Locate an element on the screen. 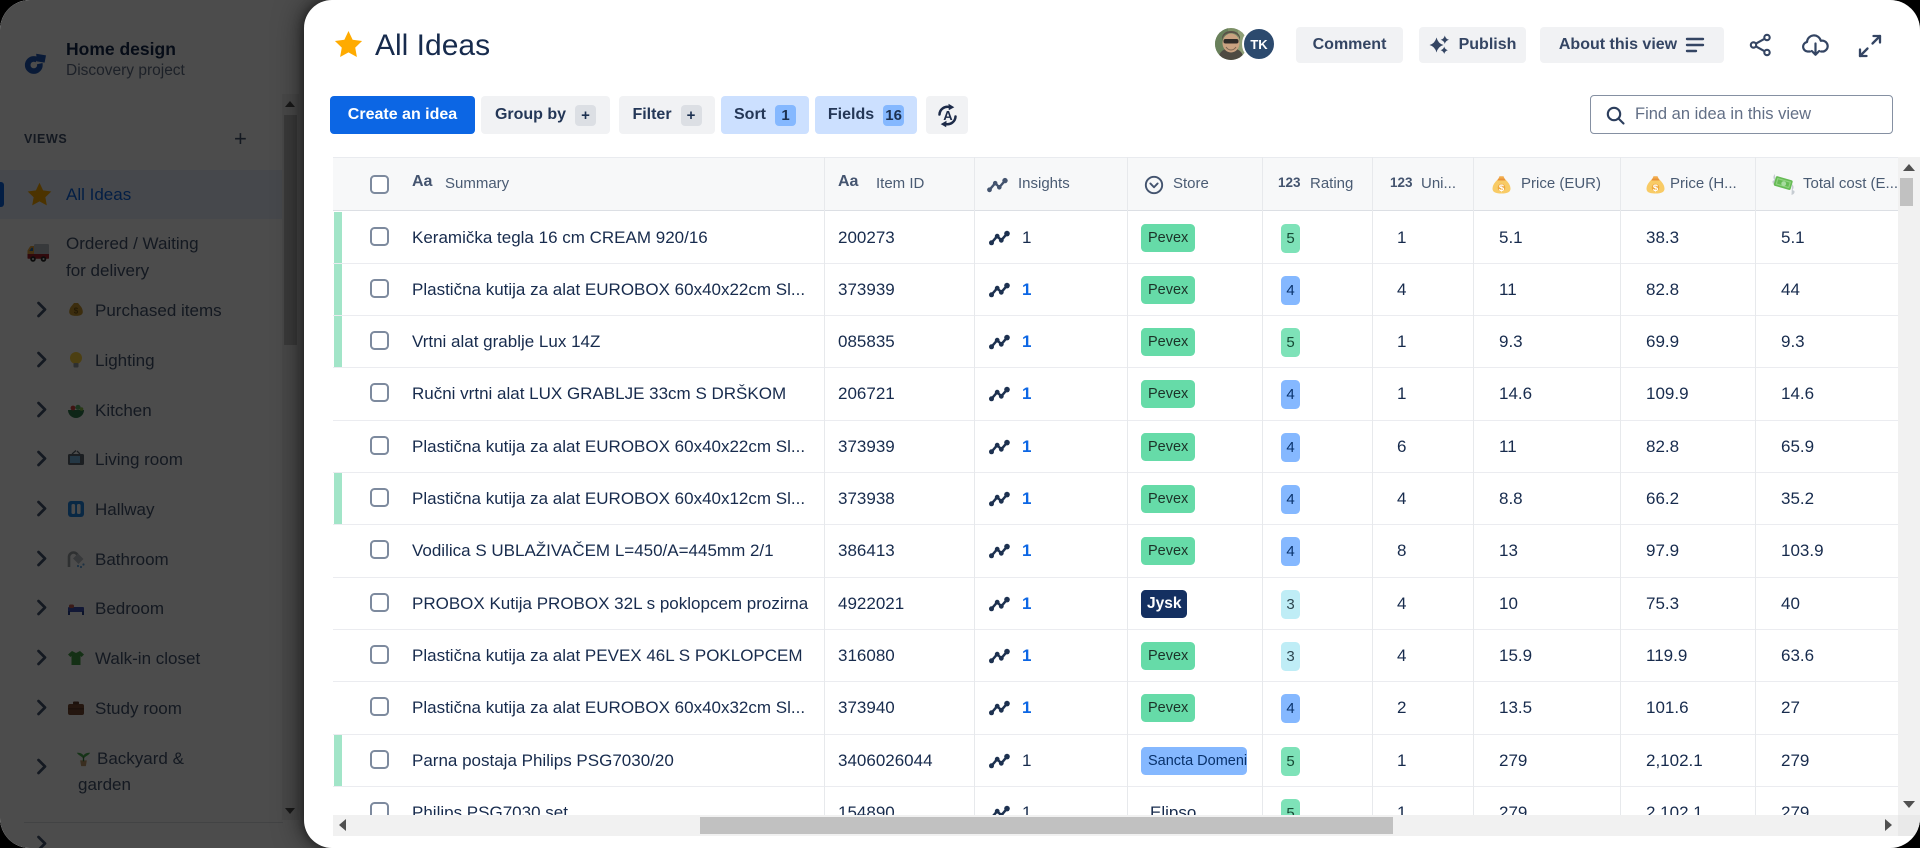 This screenshot has width=1920, height=848. svg-text: A is located at coordinates (948, 115).